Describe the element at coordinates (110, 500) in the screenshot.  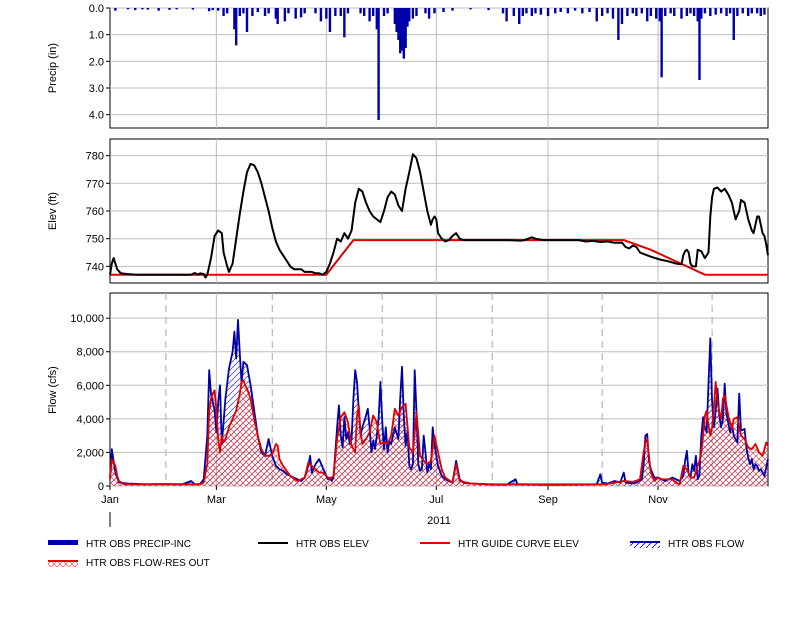
I see `x-tick-label-0: Jan` at that location.